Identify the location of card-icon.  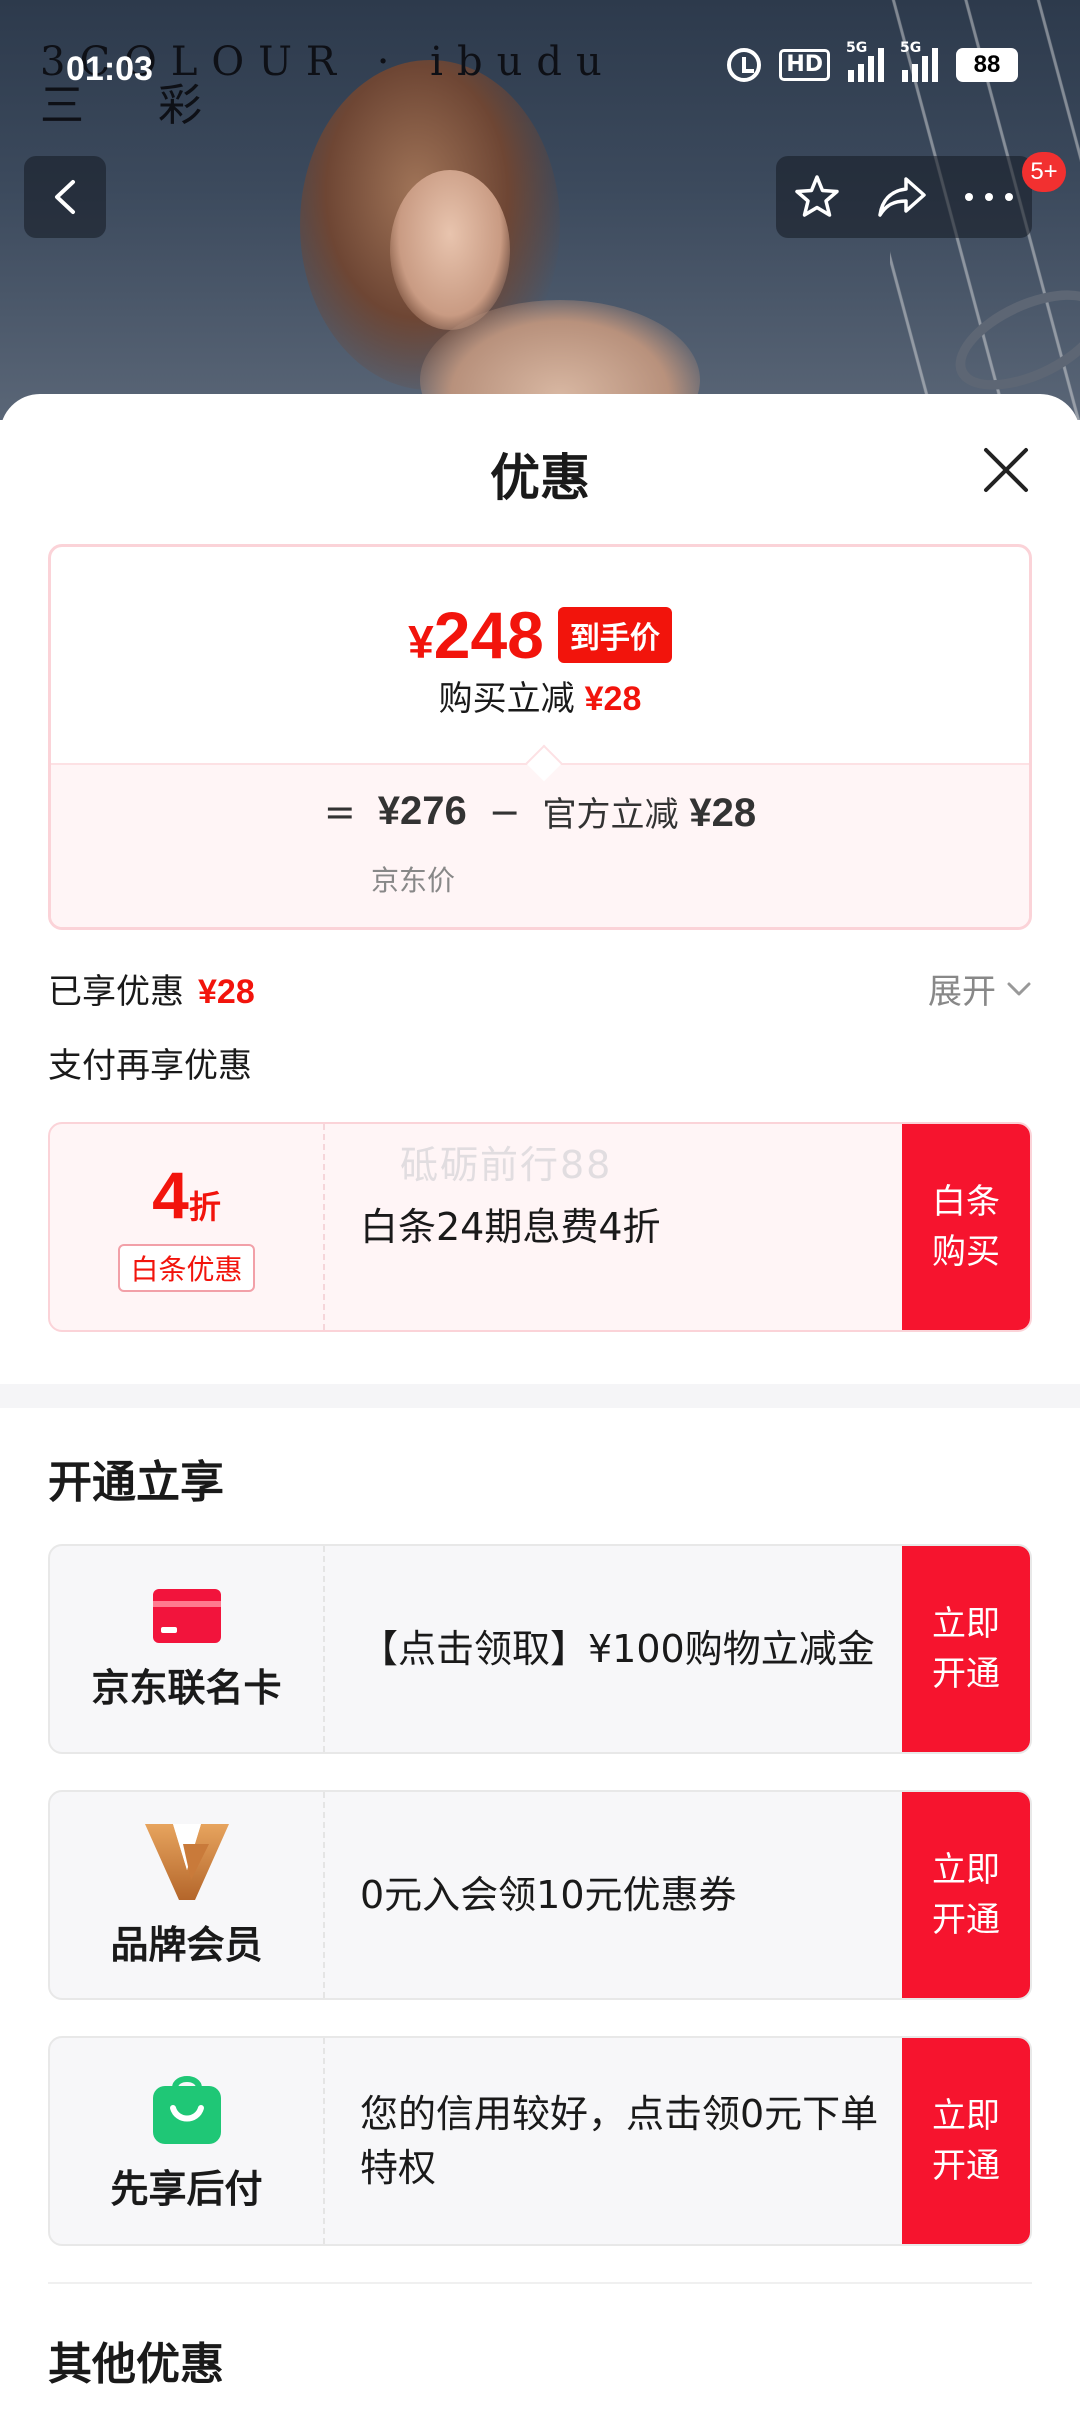
(186, 1615).